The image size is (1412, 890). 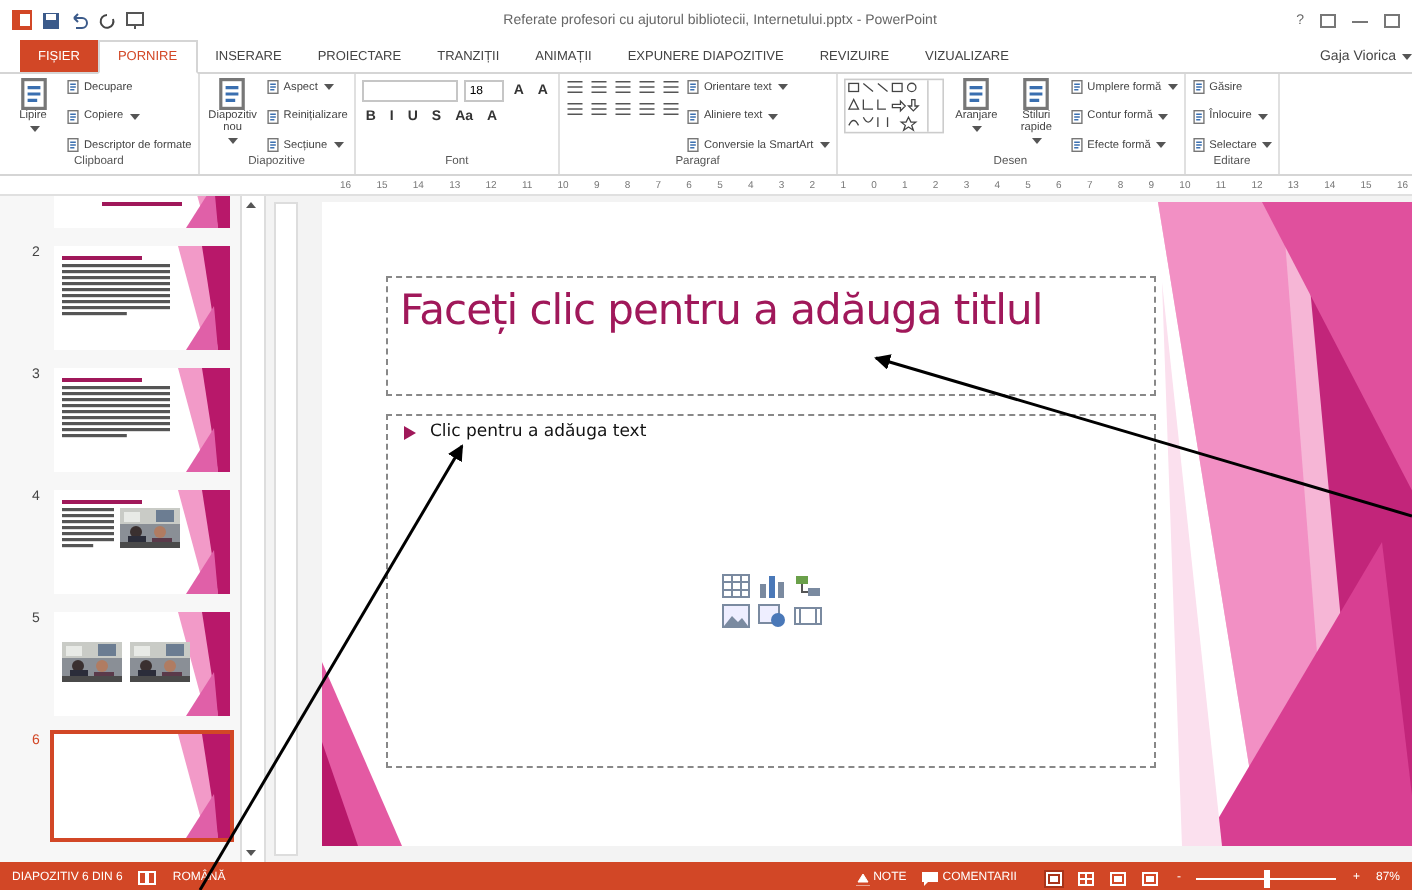 I want to click on undo-icon, so click(x=79, y=20).